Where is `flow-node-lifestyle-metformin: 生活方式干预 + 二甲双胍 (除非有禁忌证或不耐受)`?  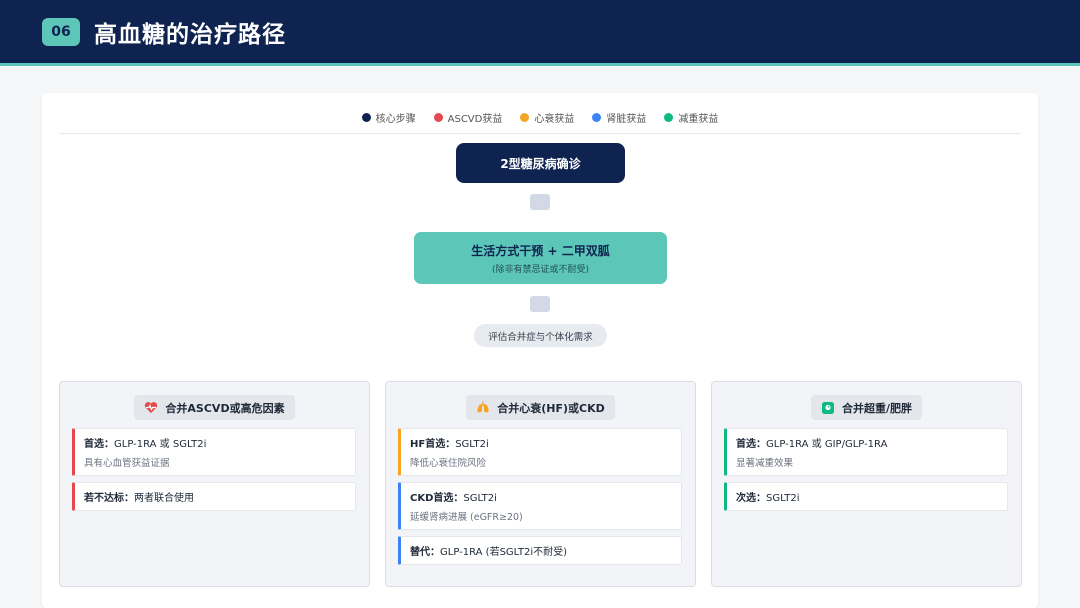
flow-node-lifestyle-metformin: 生活方式干预 + 二甲双胍 (除非有禁忌证或不耐受) is located at coordinates (540, 258).